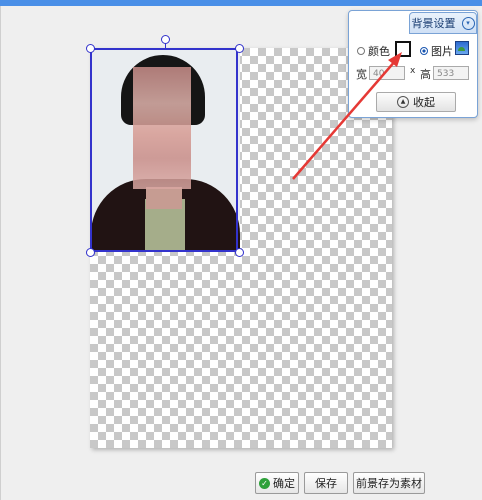 Image resolution: width=482 pixels, height=500 pixels. Describe the element at coordinates (284, 483) in the screenshot. I see `confirm-label: 确定` at that location.